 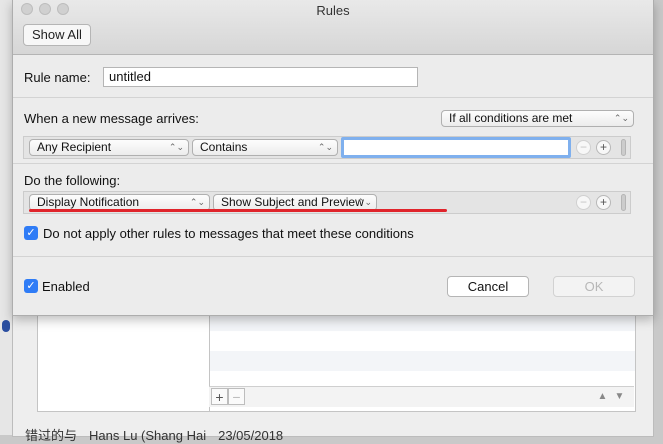 What do you see at coordinates (6, 326) in the screenshot?
I see `selection-indicator-icon` at bounding box center [6, 326].